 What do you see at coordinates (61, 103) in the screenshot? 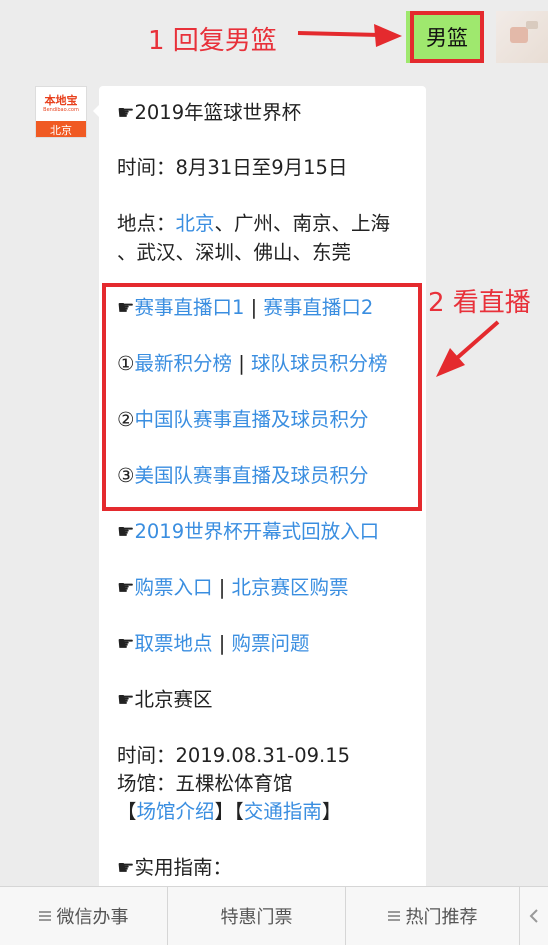
I see `bendibao-logo: 本地宝 Bendibao.com` at bounding box center [61, 103].